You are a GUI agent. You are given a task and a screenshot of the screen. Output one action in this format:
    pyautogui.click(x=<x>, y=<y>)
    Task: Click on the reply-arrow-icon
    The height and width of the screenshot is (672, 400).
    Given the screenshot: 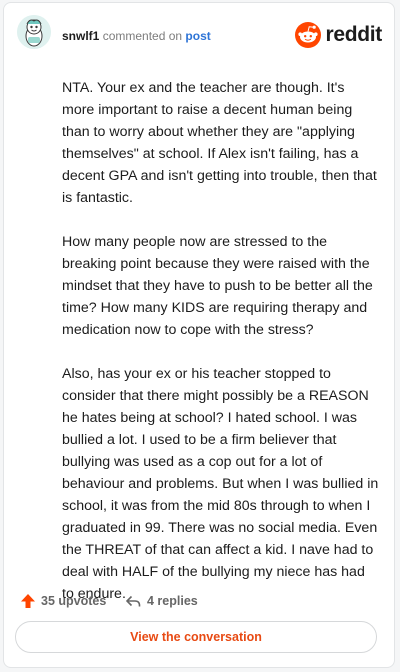 What is the action you would take?
    pyautogui.click(x=133, y=601)
    